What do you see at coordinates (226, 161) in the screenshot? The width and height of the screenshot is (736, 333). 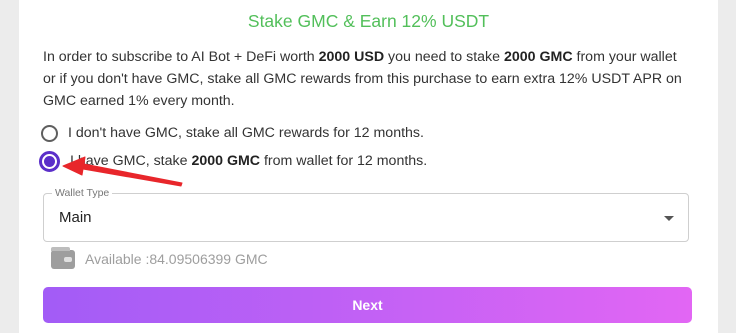 I see `option-have-gmc-amount: 2000 GMC` at bounding box center [226, 161].